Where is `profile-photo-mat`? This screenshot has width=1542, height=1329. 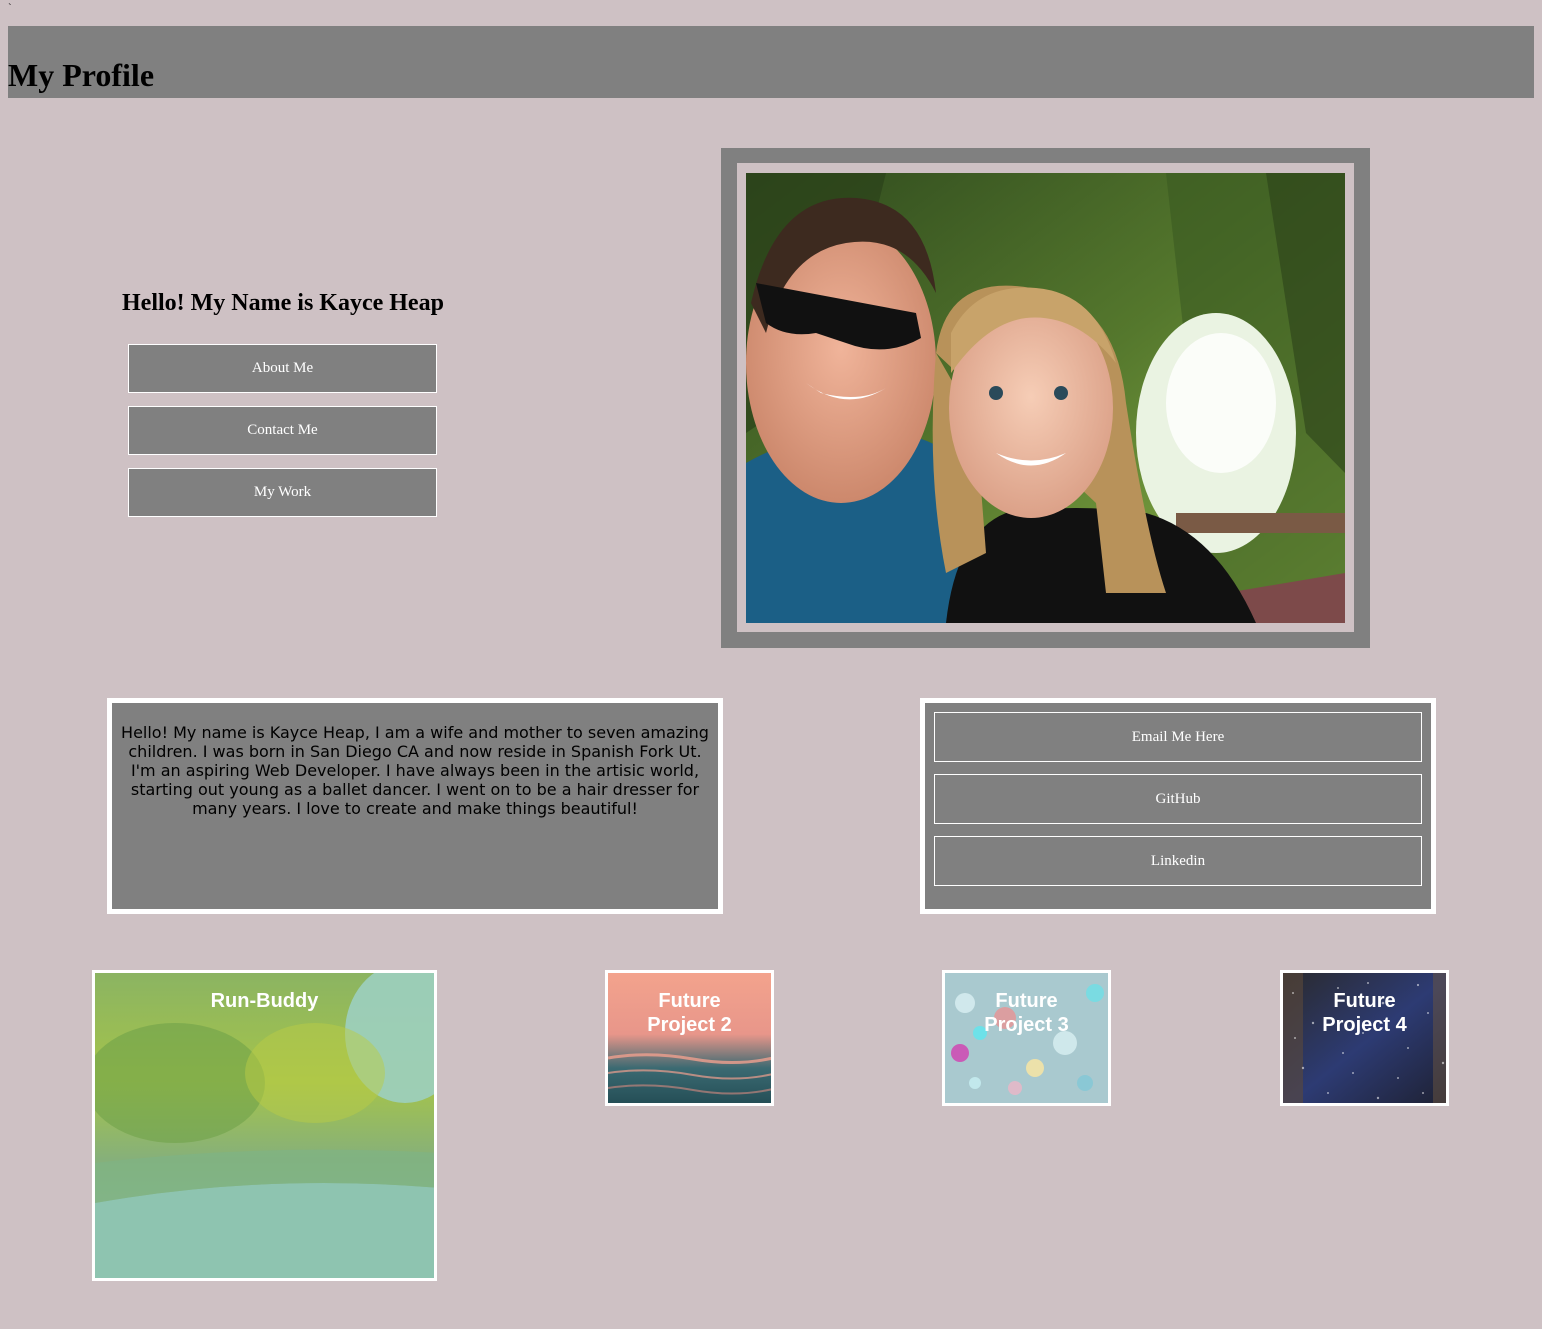
profile-photo-mat is located at coordinates (1045, 397).